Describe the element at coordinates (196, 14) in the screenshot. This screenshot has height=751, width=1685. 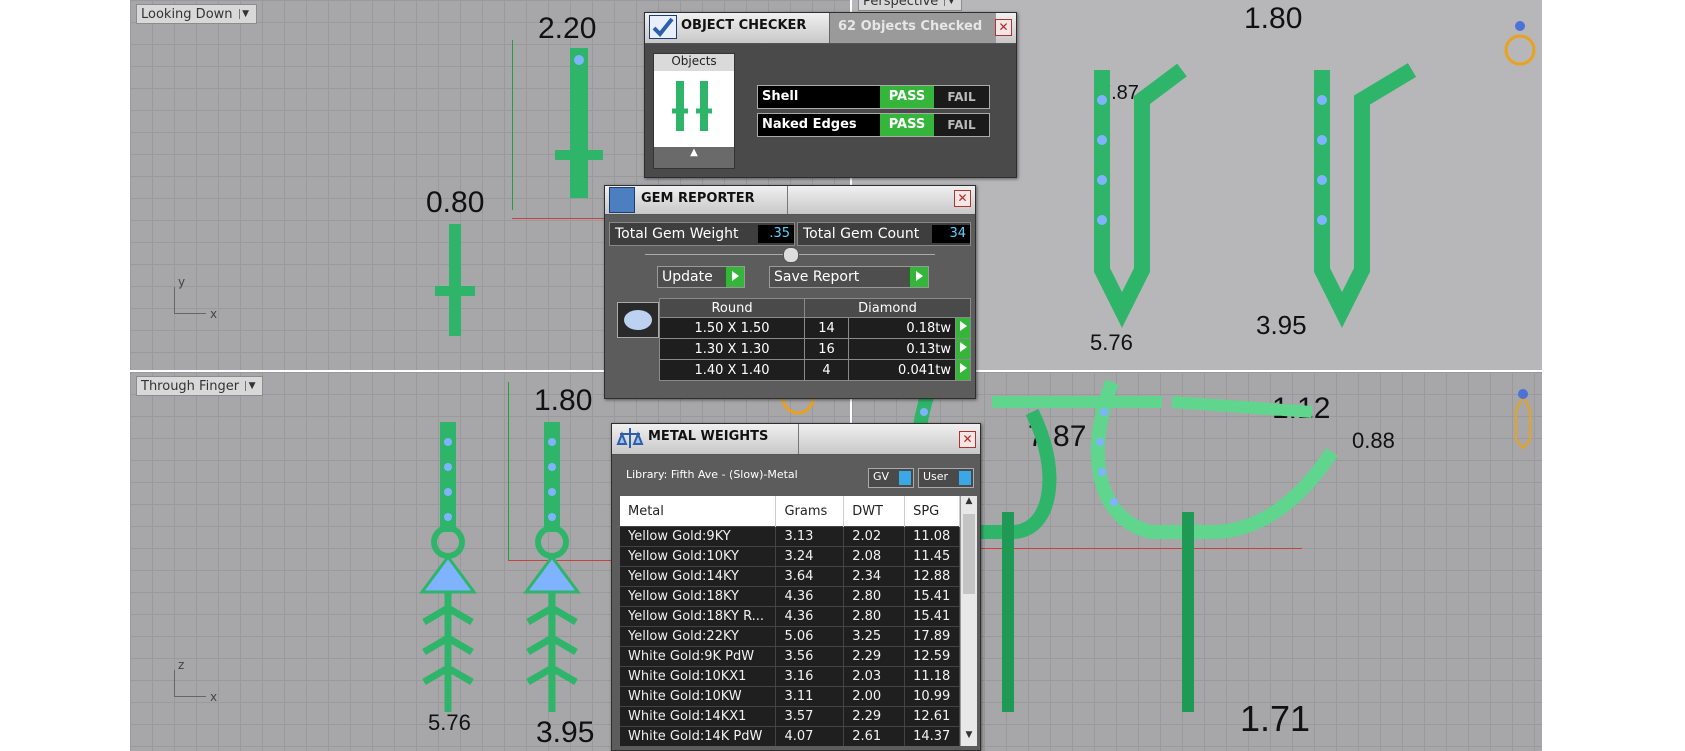
I see `viewport-label-looking-down: Looking Down ▼` at that location.